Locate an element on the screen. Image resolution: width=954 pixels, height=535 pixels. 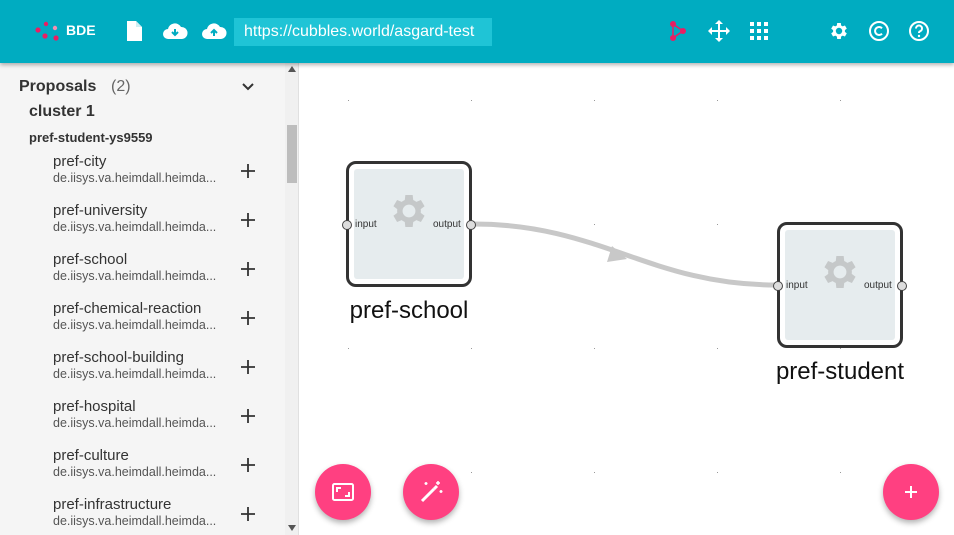
fit-view-icon is located at coordinates (343, 492).